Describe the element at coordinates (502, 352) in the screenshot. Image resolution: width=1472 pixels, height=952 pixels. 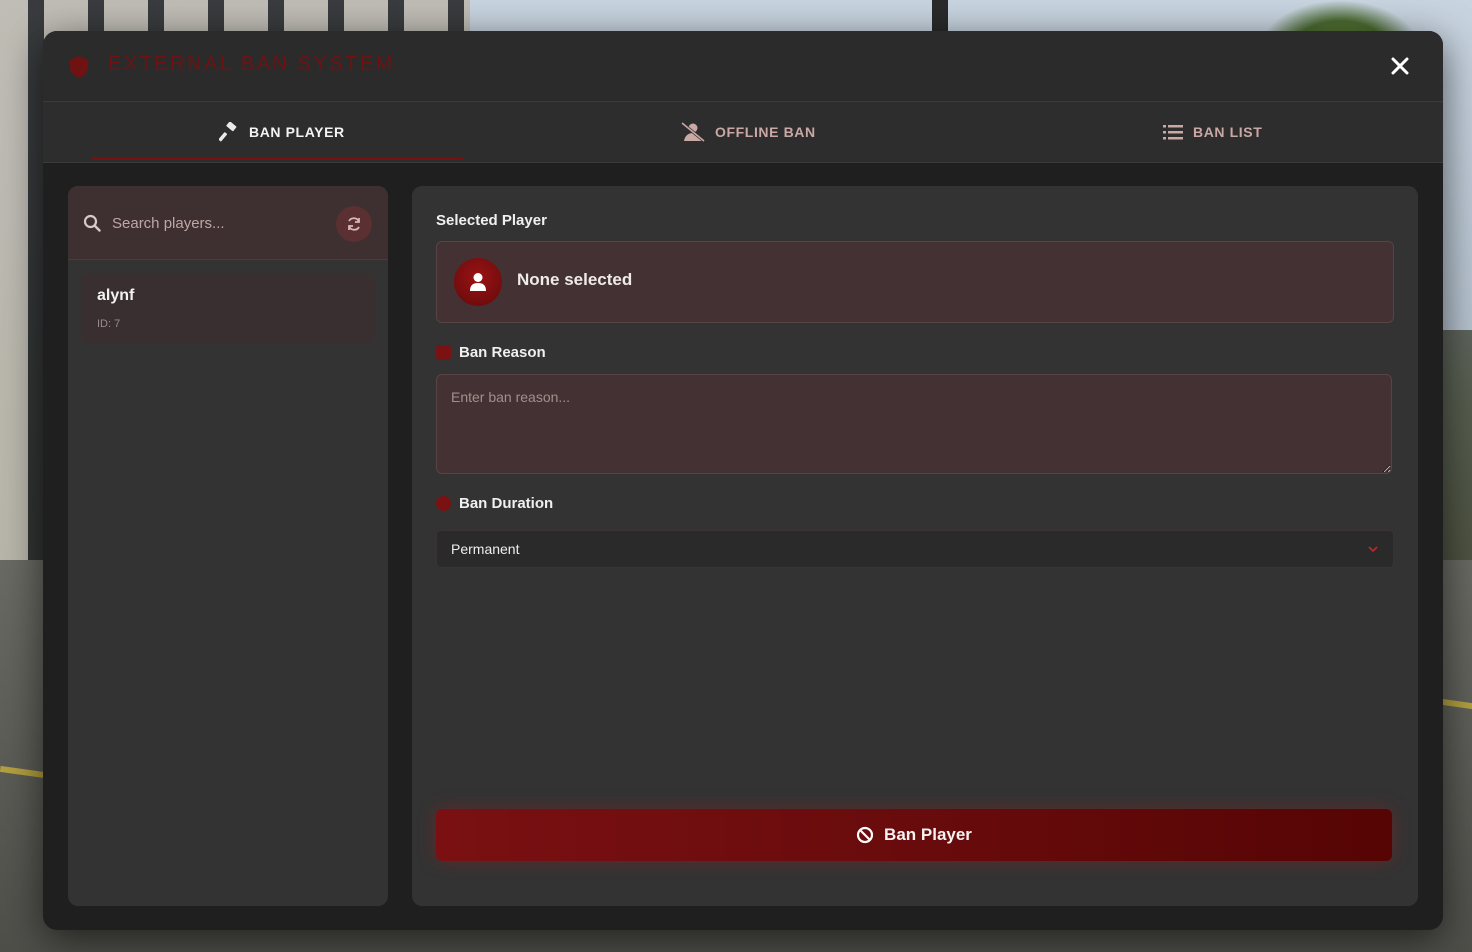
I see `ban-reason-text: Ban Reason` at that location.